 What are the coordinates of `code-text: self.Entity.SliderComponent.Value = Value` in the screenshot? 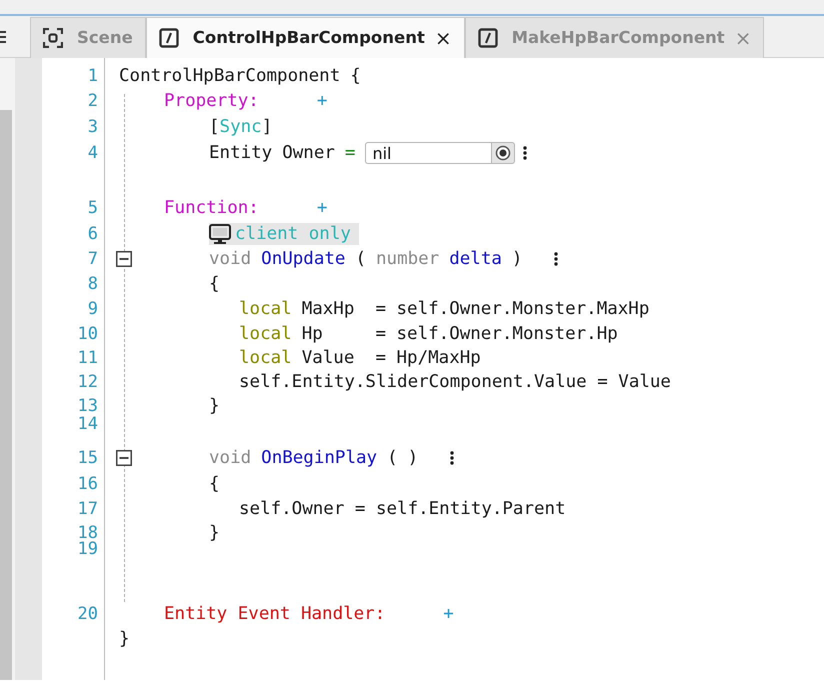 It's located at (455, 382).